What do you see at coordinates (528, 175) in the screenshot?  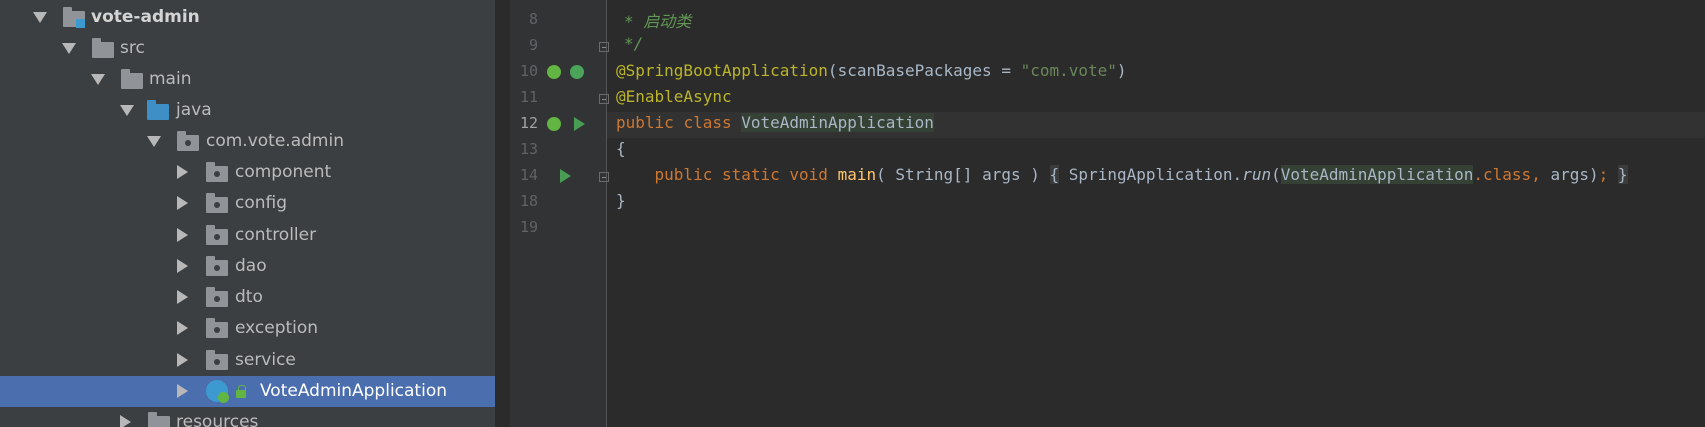 I see `line-number: 14` at bounding box center [528, 175].